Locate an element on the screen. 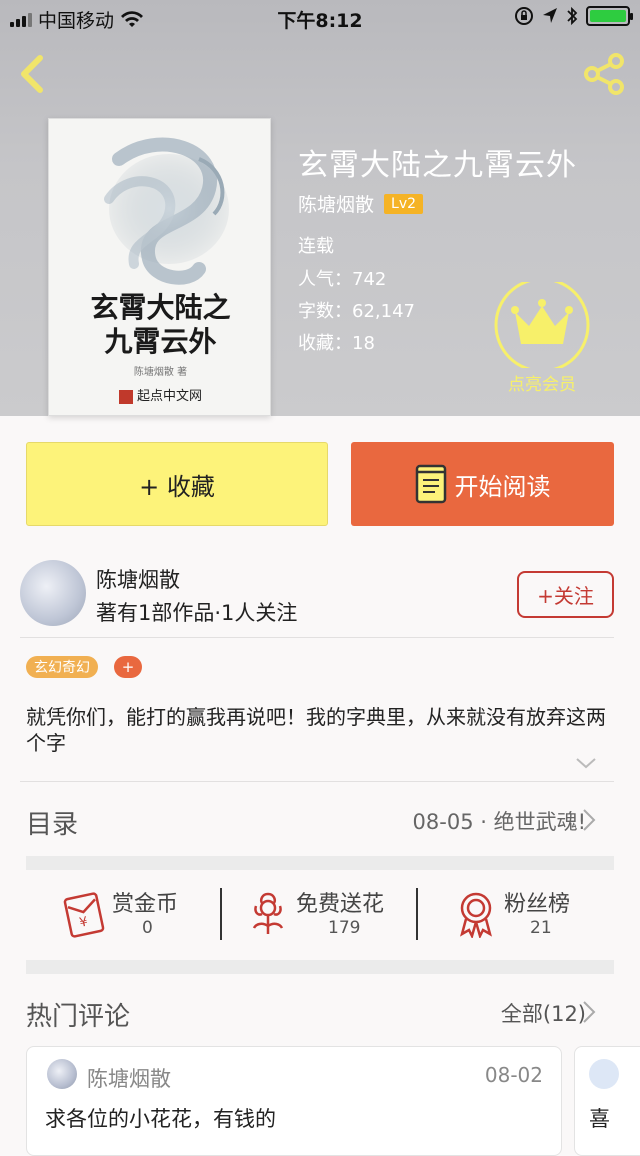  back-icon is located at coordinates (32, 74).